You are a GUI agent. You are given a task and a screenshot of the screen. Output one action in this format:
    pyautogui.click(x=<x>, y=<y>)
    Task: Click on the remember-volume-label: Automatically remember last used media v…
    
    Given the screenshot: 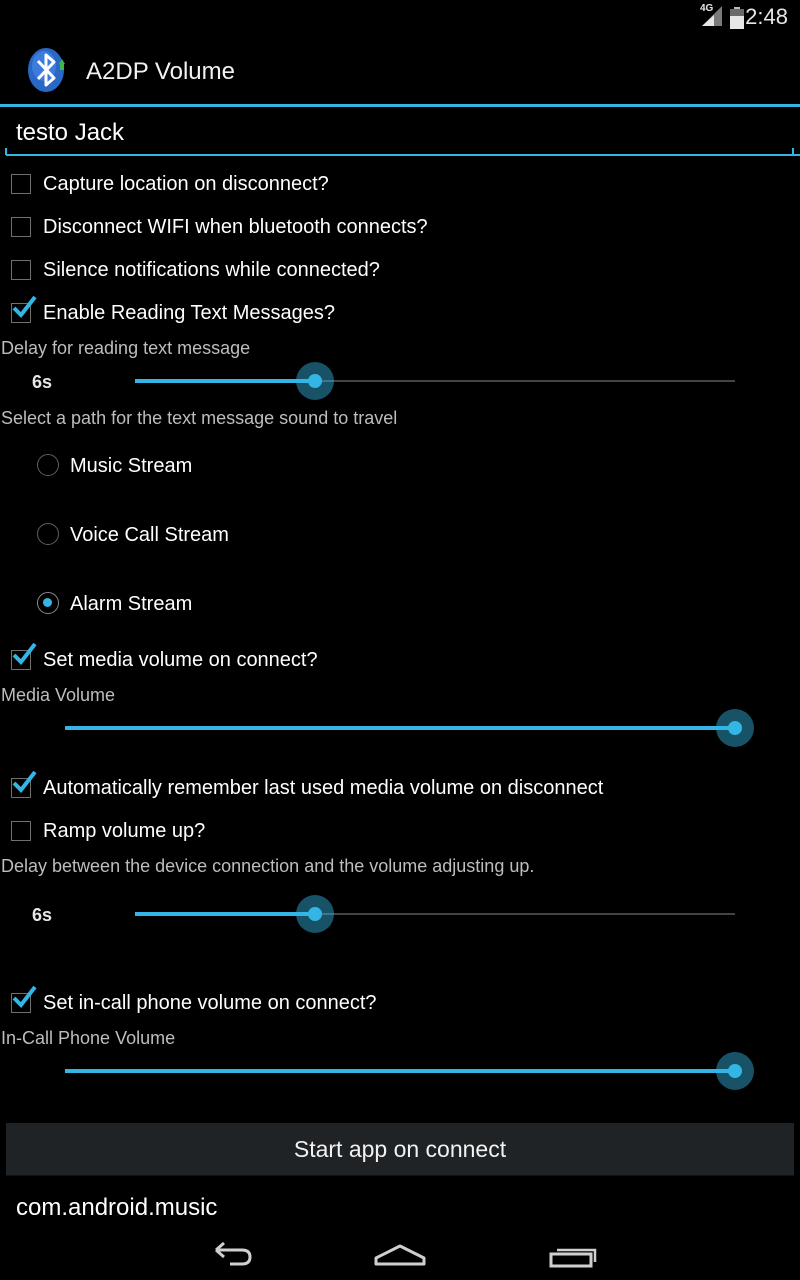 What is the action you would take?
    pyautogui.click(x=323, y=788)
    